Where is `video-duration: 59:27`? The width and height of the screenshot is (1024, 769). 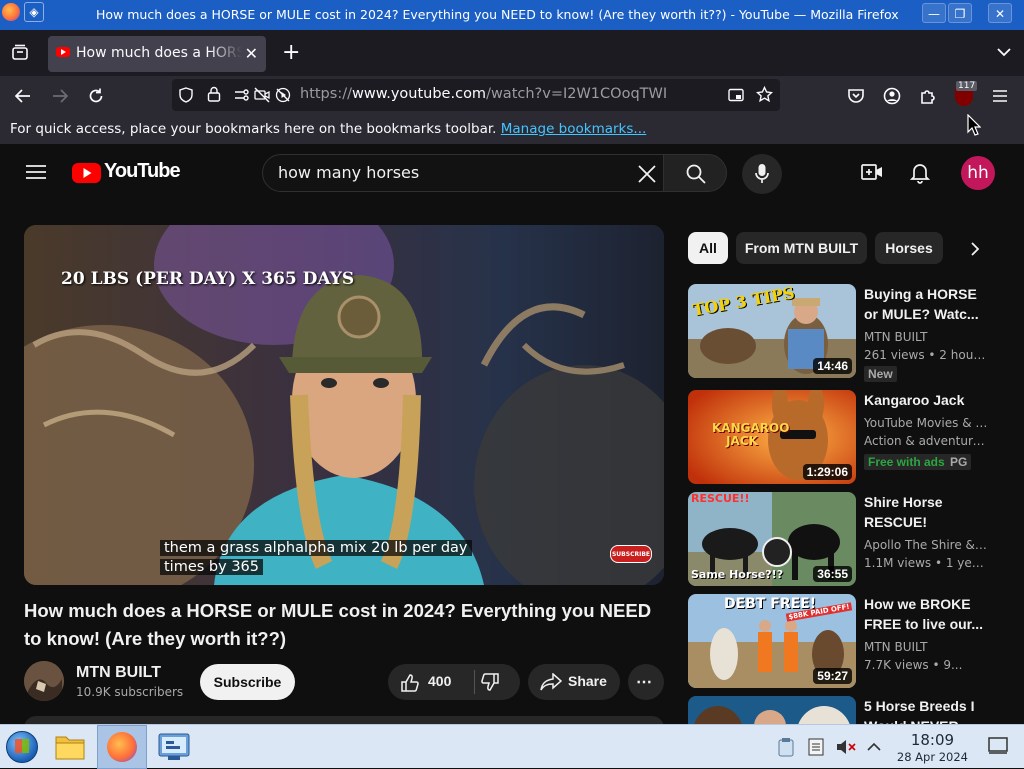 video-duration: 59:27 is located at coordinates (832, 676).